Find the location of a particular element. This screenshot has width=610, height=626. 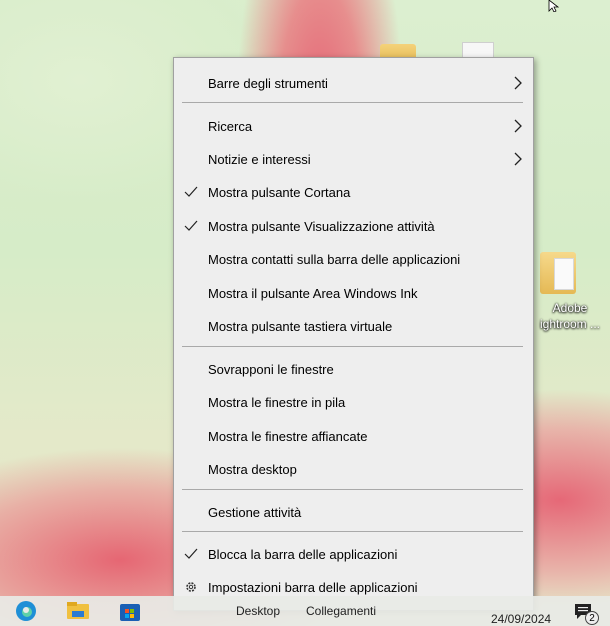

edge-icon is located at coordinates (26, 611).